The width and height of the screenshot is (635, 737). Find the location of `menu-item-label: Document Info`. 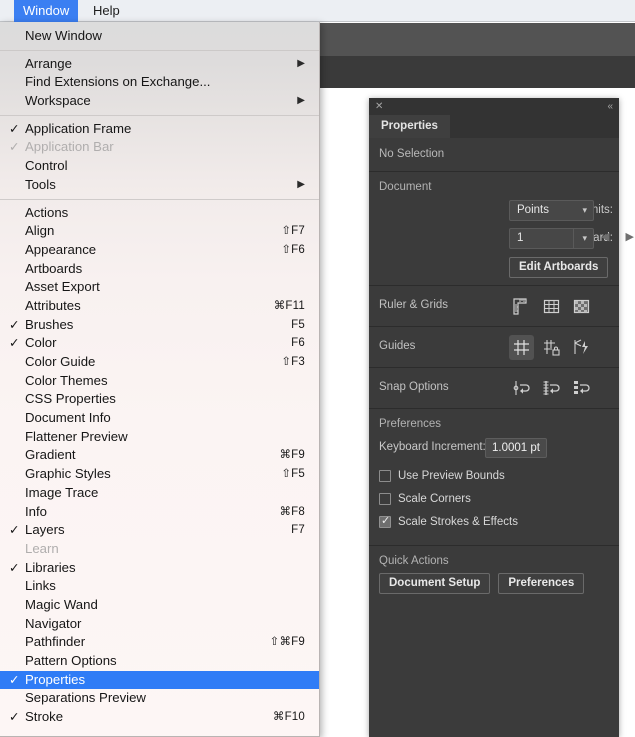

menu-item-label: Document Info is located at coordinates (68, 418).